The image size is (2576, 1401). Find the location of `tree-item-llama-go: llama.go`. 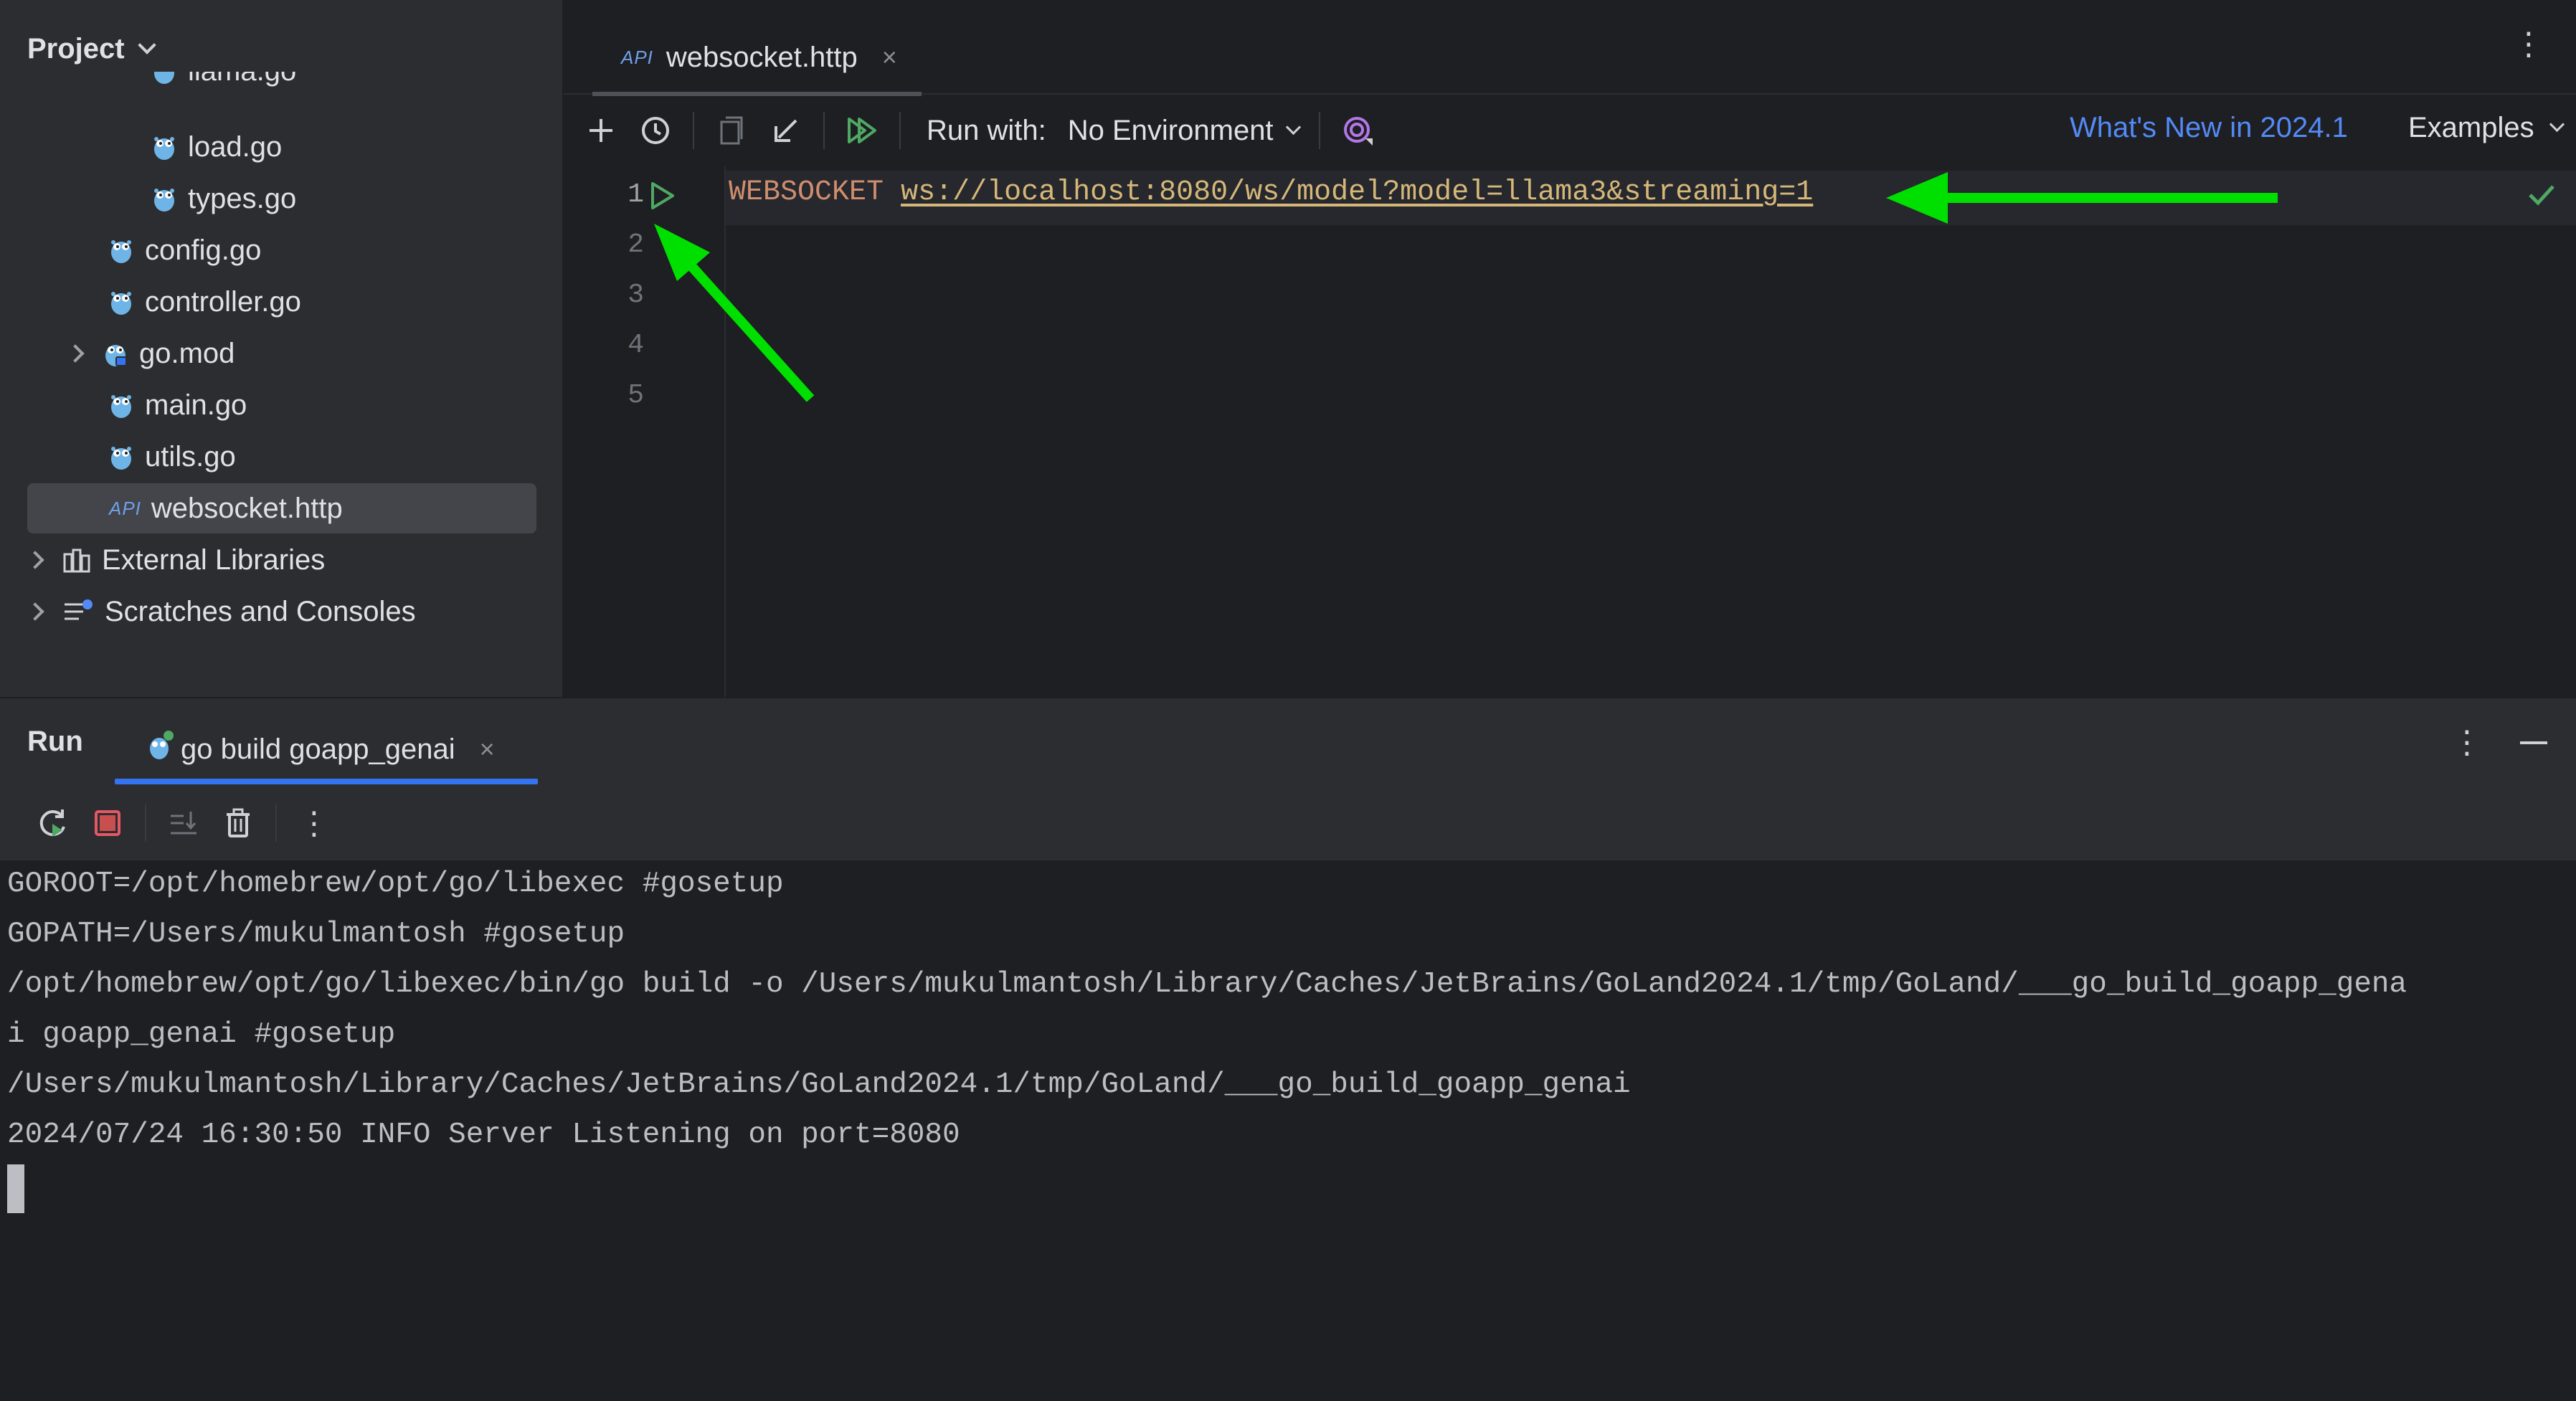

tree-item-llama-go: llama.go is located at coordinates (224, 84).